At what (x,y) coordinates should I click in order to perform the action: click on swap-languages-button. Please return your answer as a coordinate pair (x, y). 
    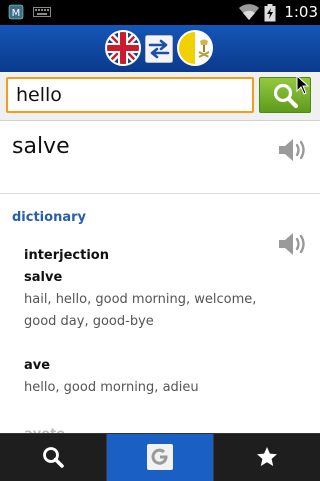
    Looking at the image, I should click on (159, 49).